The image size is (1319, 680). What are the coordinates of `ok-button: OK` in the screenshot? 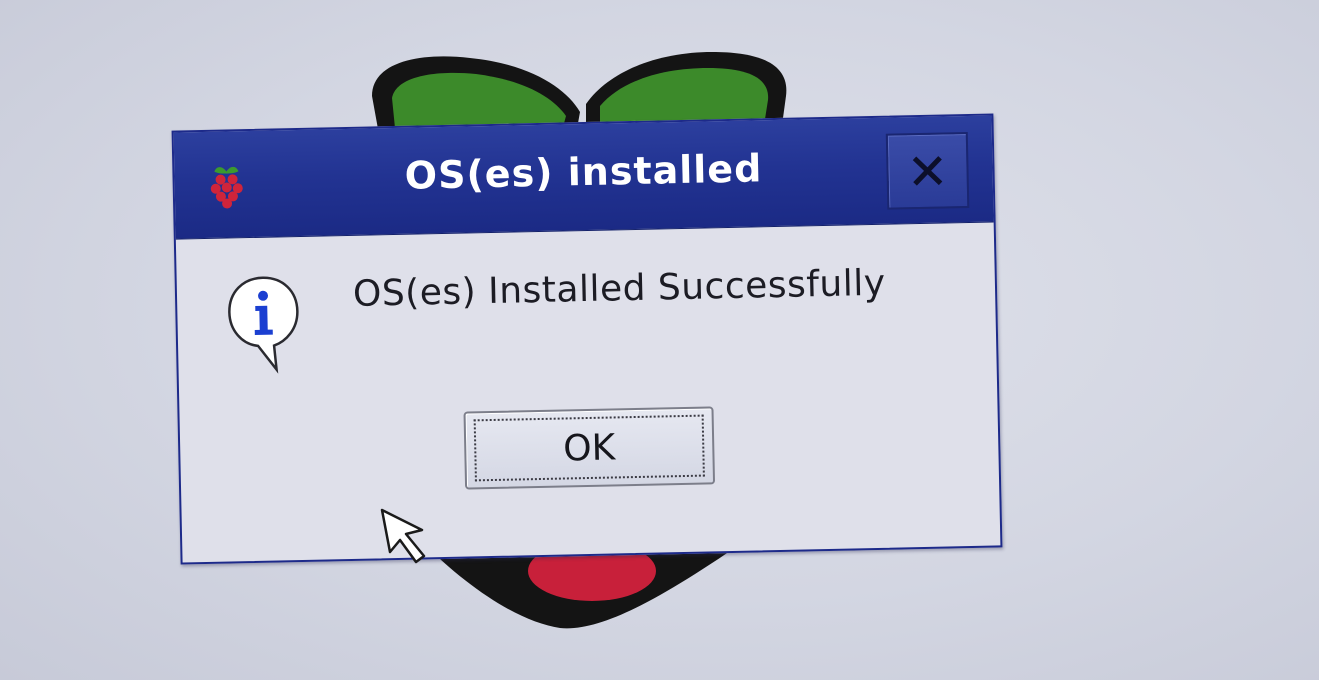 It's located at (589, 448).